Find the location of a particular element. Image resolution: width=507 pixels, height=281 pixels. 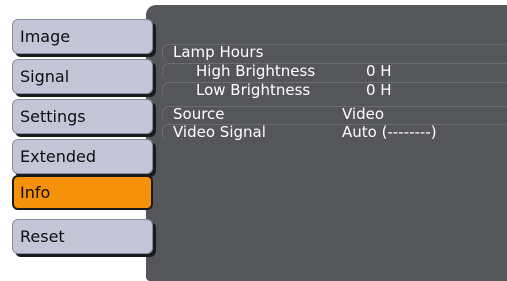

menu-tab-label: Extended is located at coordinates (58, 156).